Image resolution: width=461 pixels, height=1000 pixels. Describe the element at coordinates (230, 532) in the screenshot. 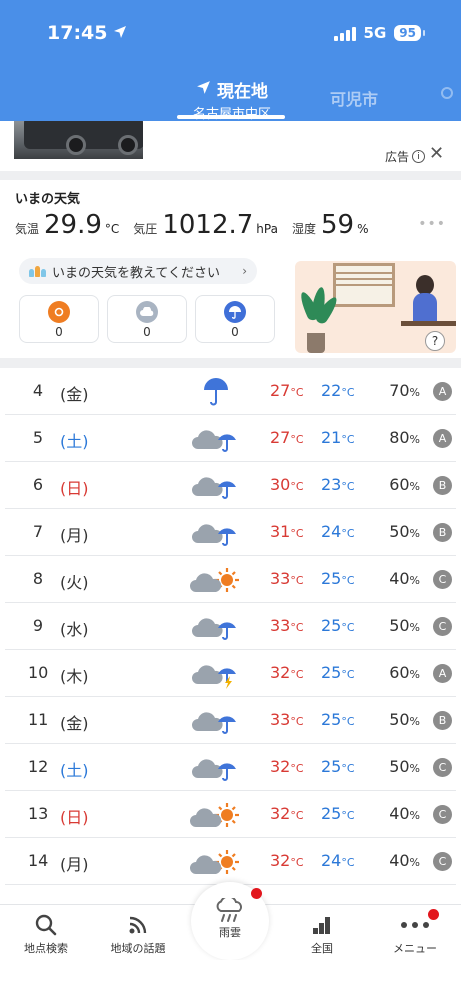

I see `forecast-row: 7 (月) 31°C 24°C 50% B` at that location.